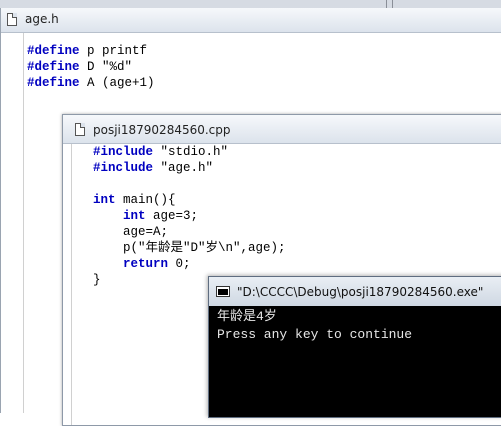  Describe the element at coordinates (87, 51) in the screenshot. I see `code-line: #define p printf` at that location.